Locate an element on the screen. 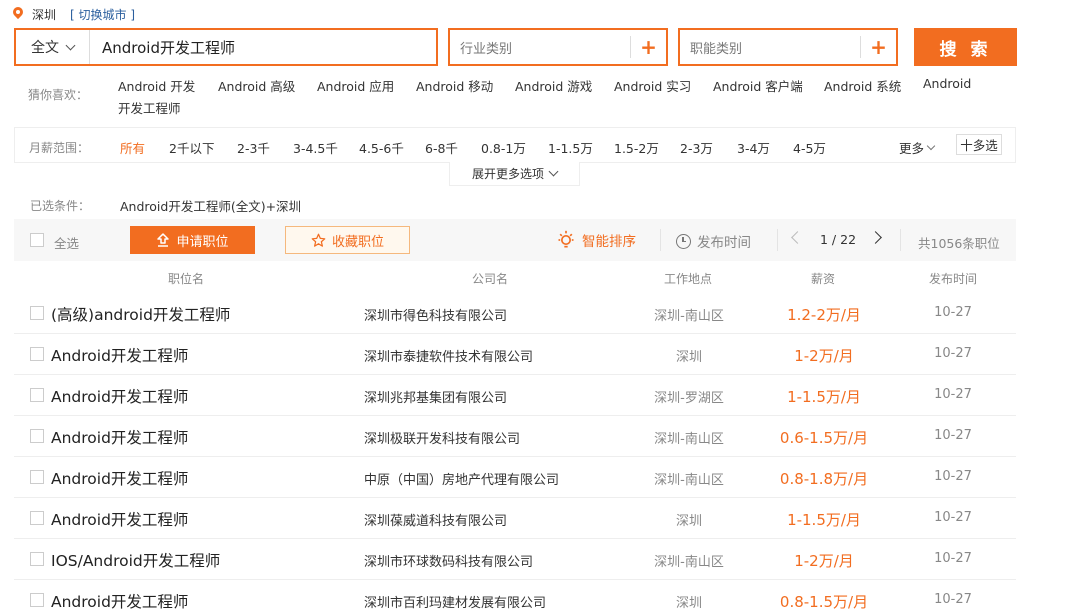 This screenshot has width=1089, height=616. salary-option: 3-4万 is located at coordinates (753, 147).